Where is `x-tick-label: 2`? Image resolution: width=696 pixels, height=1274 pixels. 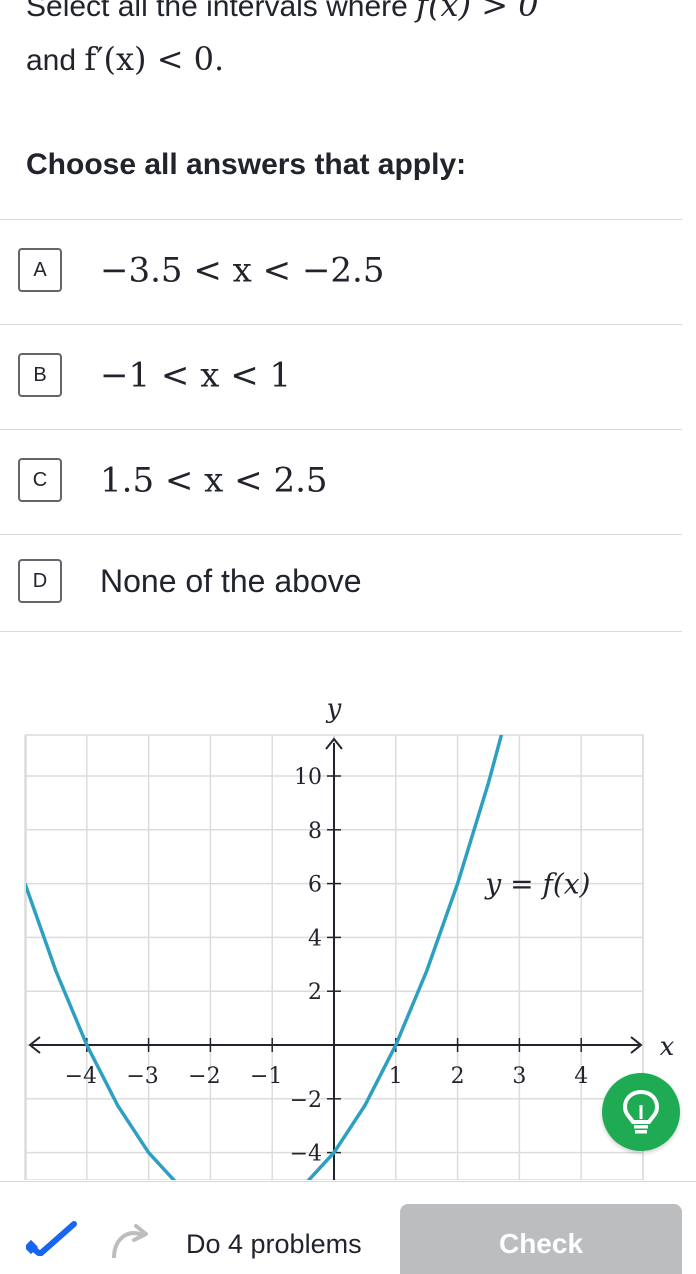
x-tick-label: 2 is located at coordinates (458, 1076).